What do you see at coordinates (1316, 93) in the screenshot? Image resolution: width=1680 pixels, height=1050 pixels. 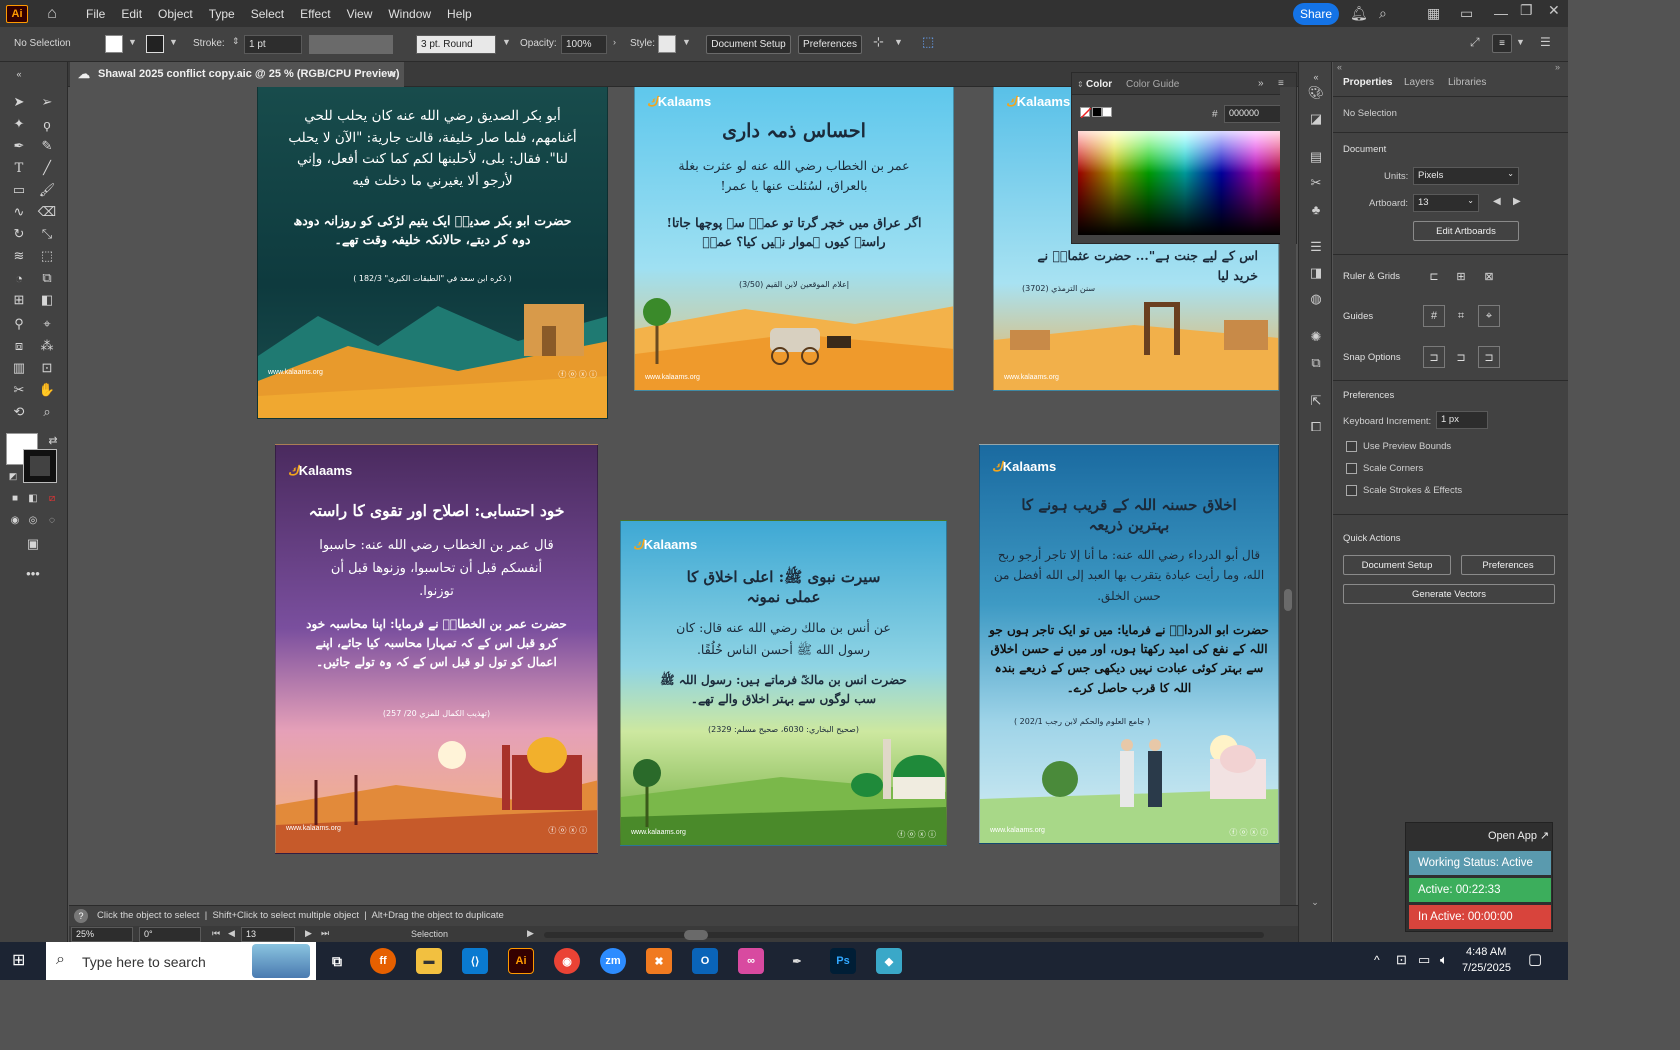 I see `color-panel-icon: 🎨︎` at bounding box center [1316, 93].